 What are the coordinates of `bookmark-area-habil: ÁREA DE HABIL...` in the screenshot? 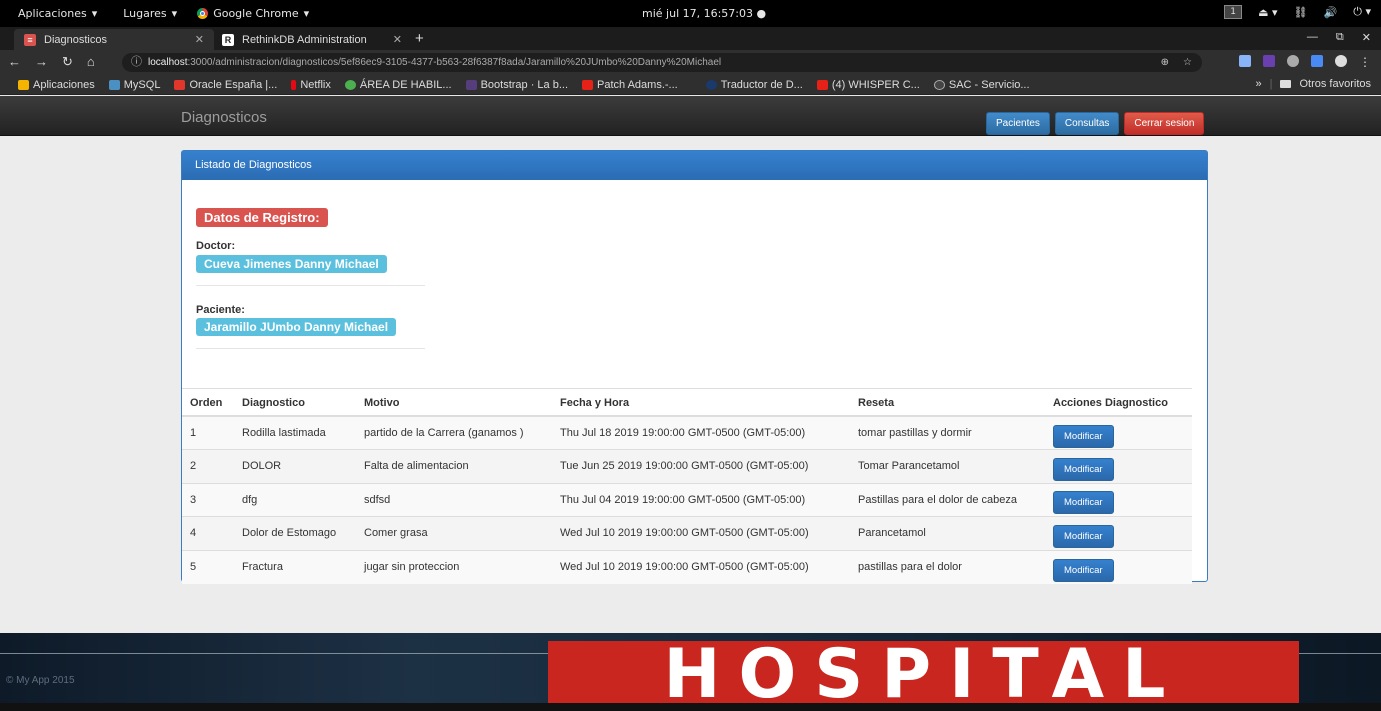 It's located at (398, 84).